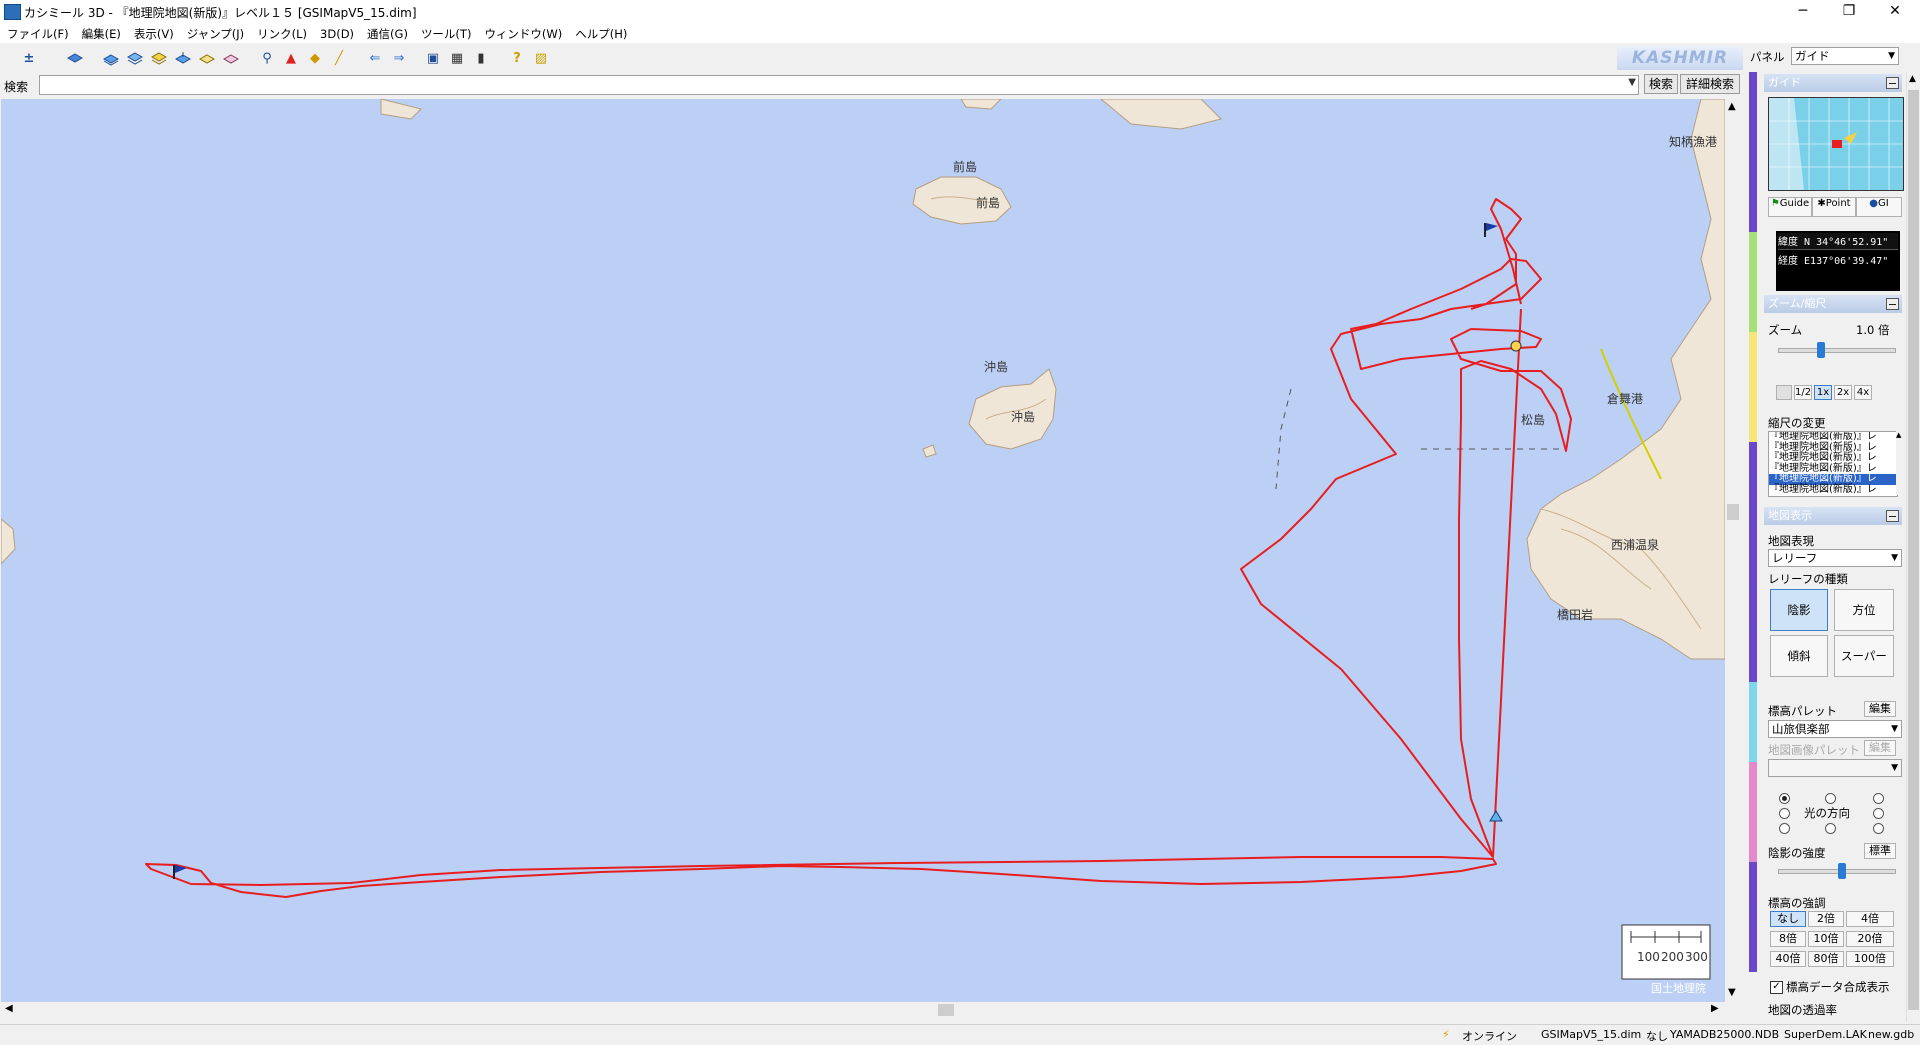 The image size is (1920, 1045). Describe the element at coordinates (433, 58) in the screenshot. I see `gps-icon: ▣` at that location.